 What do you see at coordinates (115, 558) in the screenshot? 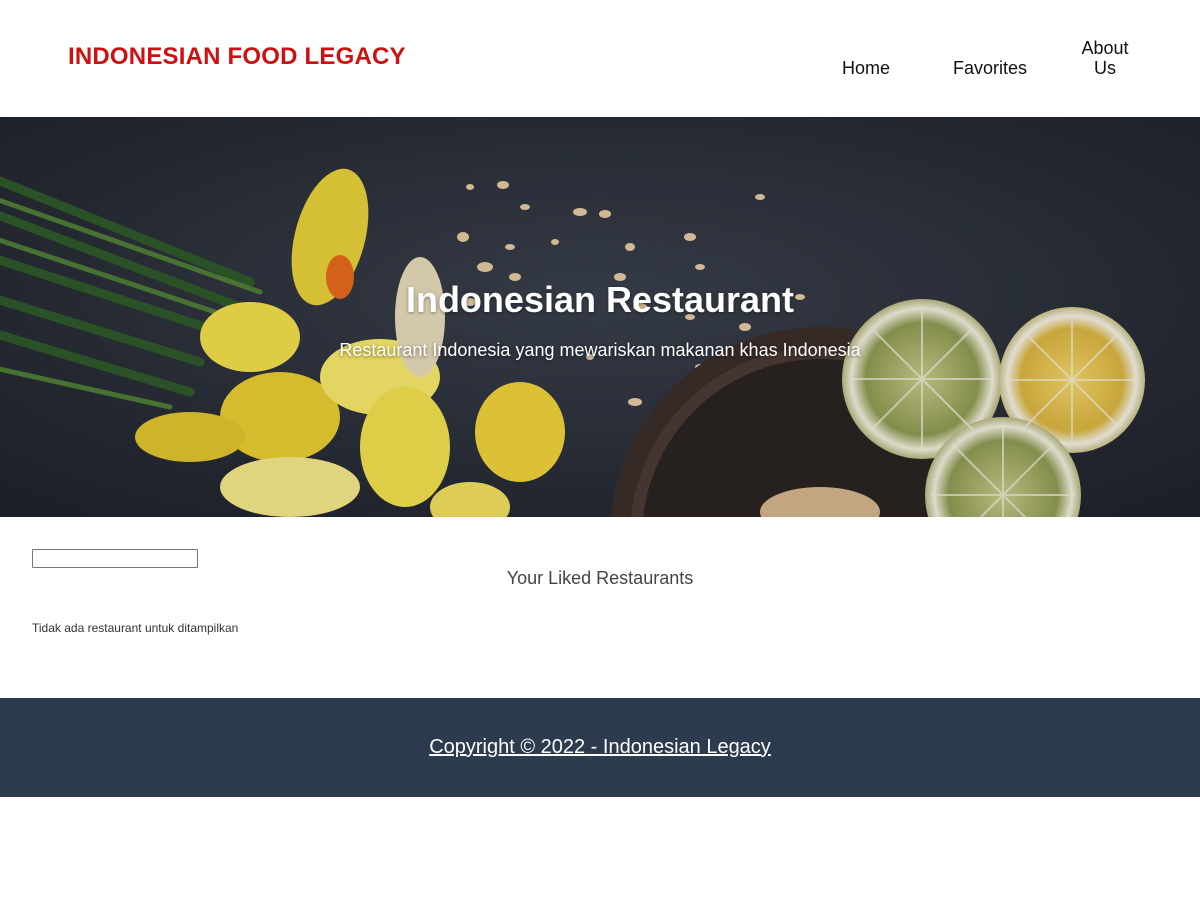
I see `search-input` at bounding box center [115, 558].